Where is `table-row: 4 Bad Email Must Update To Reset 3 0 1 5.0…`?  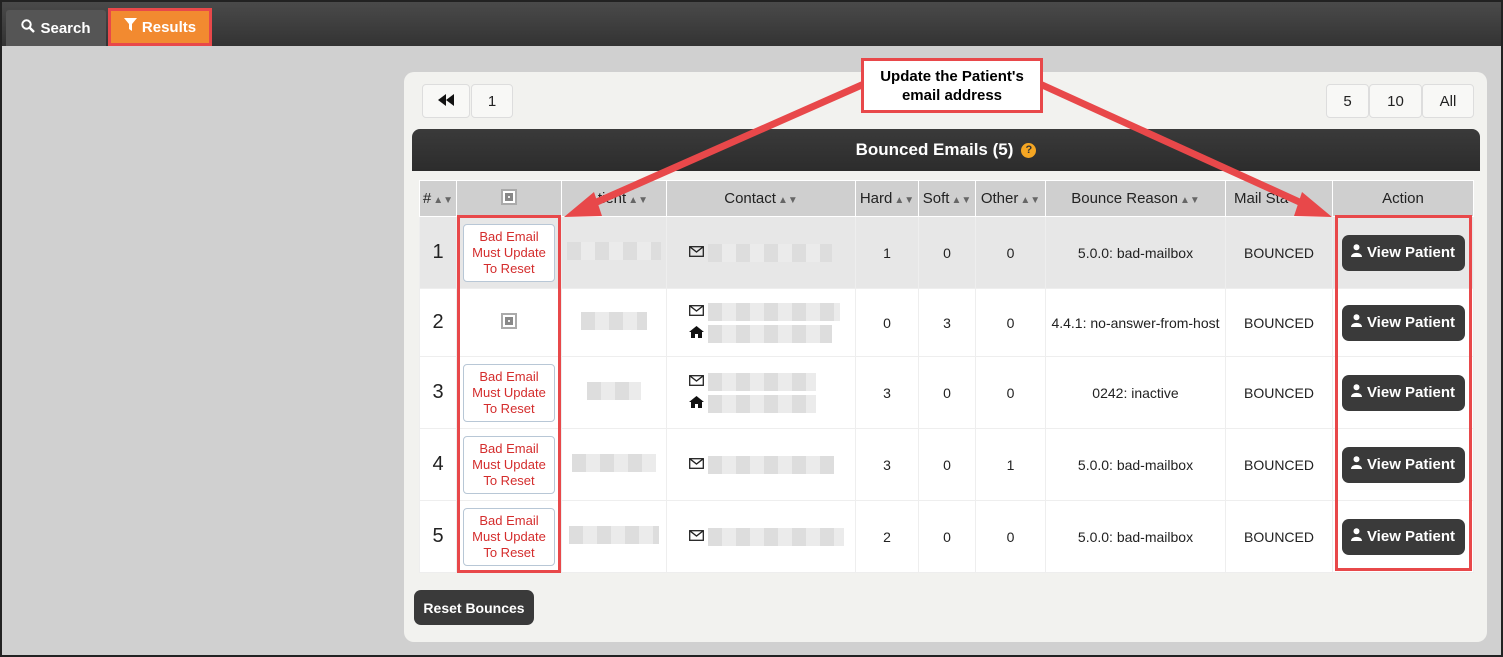
table-row: 4 Bad Email Must Update To Reset 3 0 1 5.0… is located at coordinates (946, 464).